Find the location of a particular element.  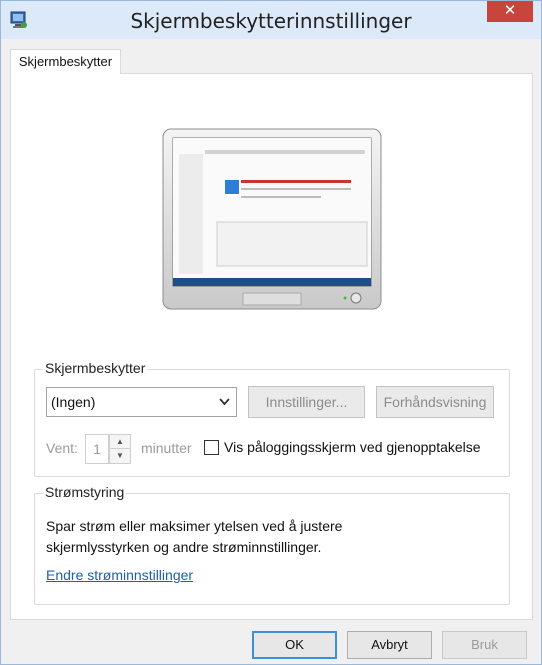

power-group-label: Strømstyring is located at coordinates (85, 492).